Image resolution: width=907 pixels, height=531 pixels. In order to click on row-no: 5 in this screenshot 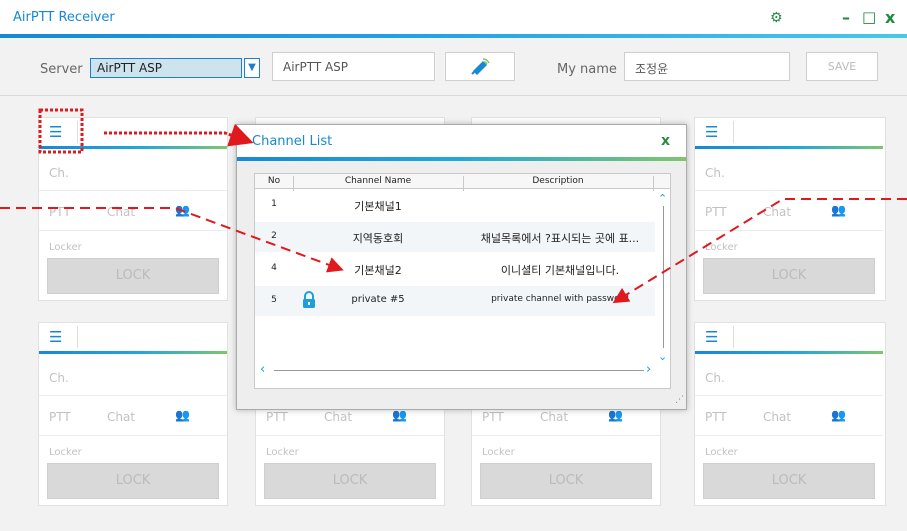, I will do `click(274, 300)`.